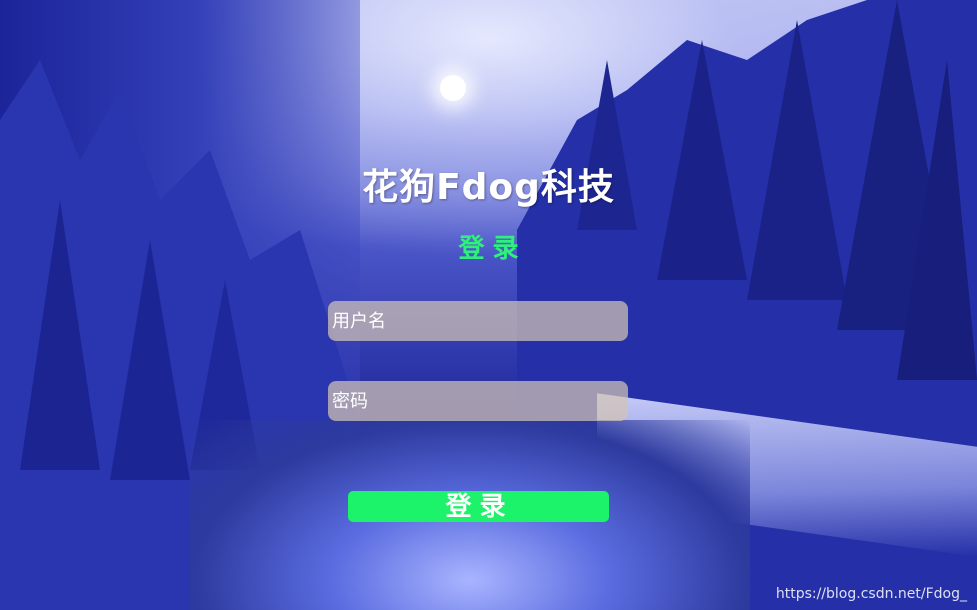 The height and width of the screenshot is (610, 977). Describe the element at coordinates (478, 506) in the screenshot. I see `login-button: 登录` at that location.